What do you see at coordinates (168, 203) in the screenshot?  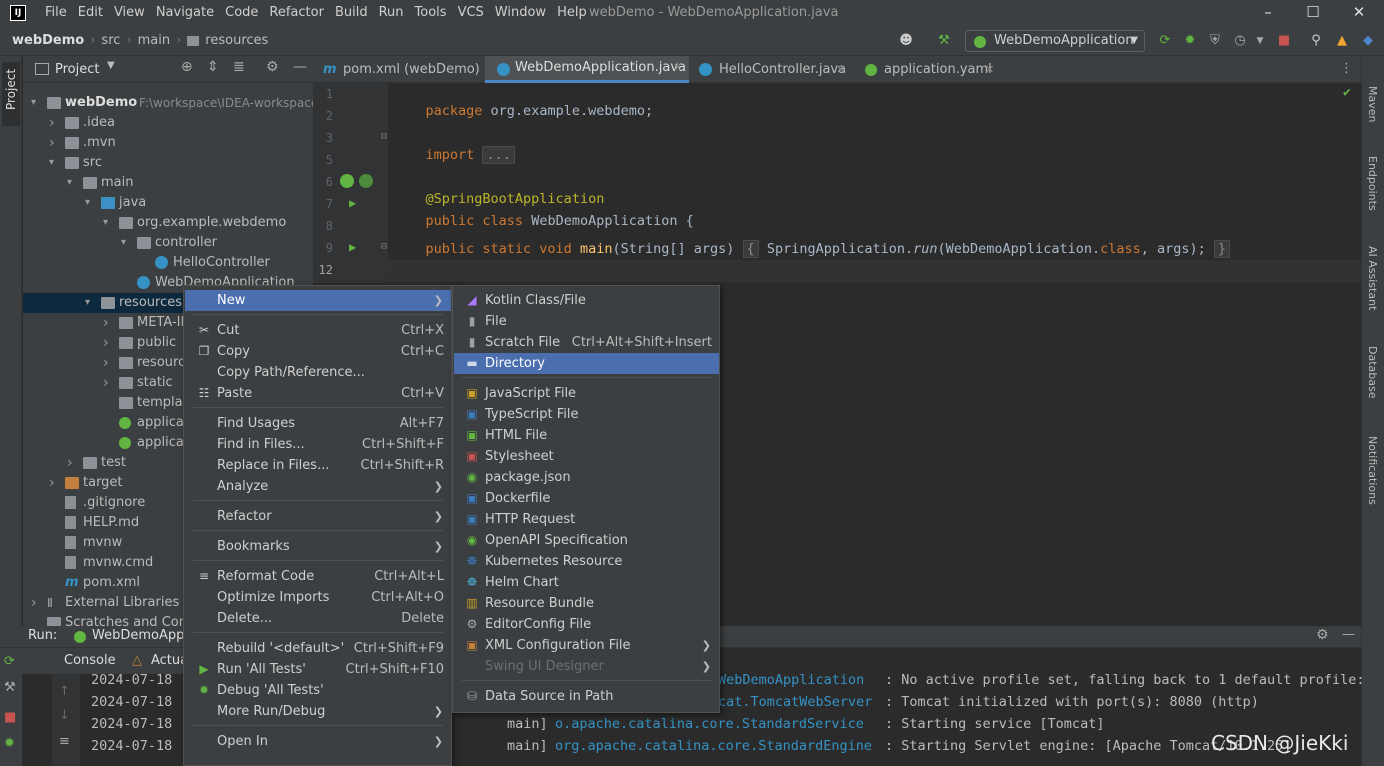 I see `tree-item-java: ▾ java` at bounding box center [168, 203].